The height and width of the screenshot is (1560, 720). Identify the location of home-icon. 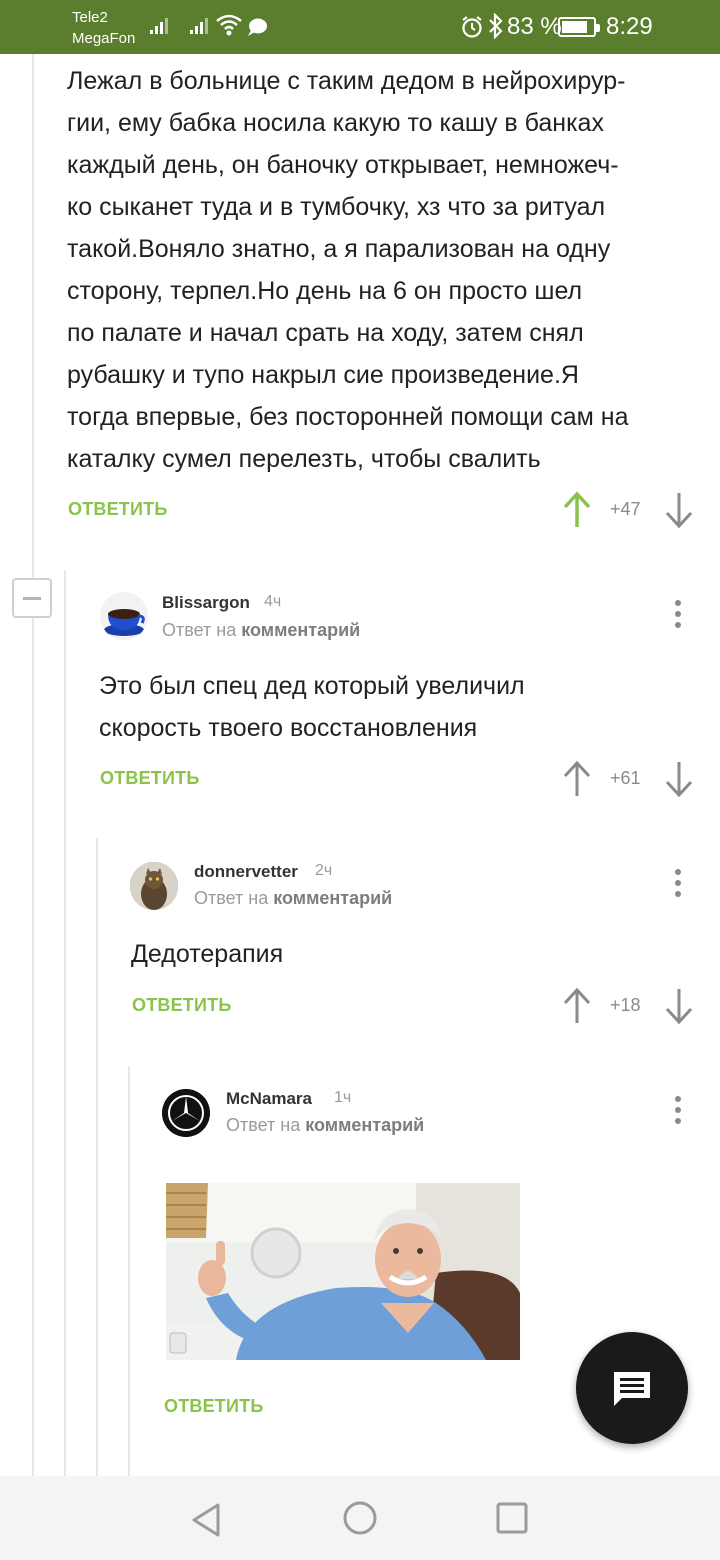
(360, 1518).